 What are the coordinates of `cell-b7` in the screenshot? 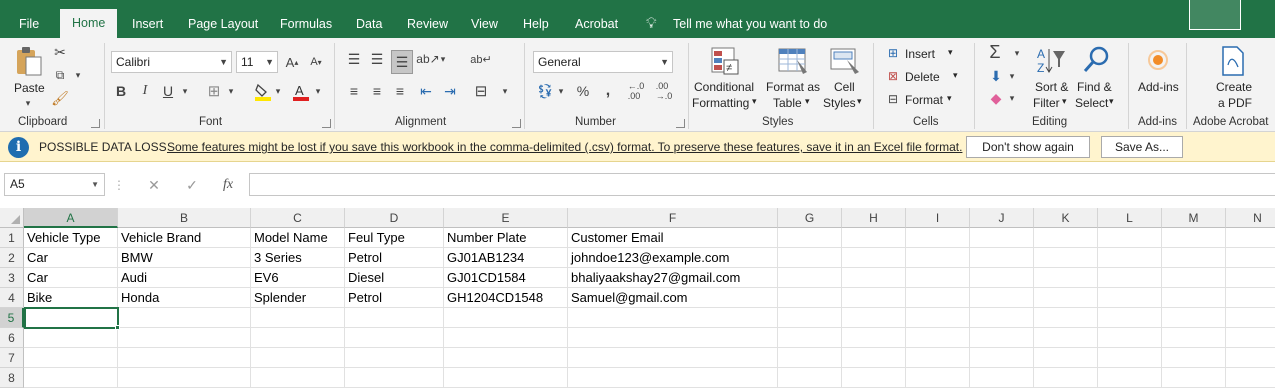 It's located at (184, 358).